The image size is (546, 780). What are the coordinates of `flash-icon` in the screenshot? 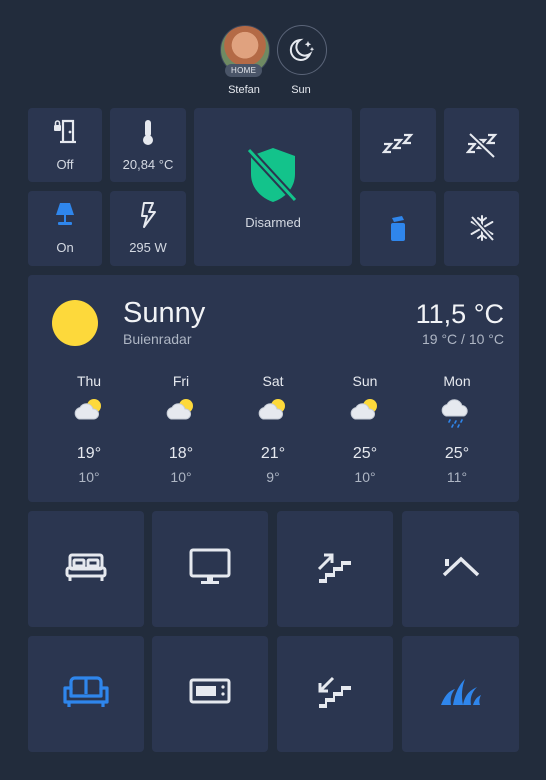 It's located at (148, 215).